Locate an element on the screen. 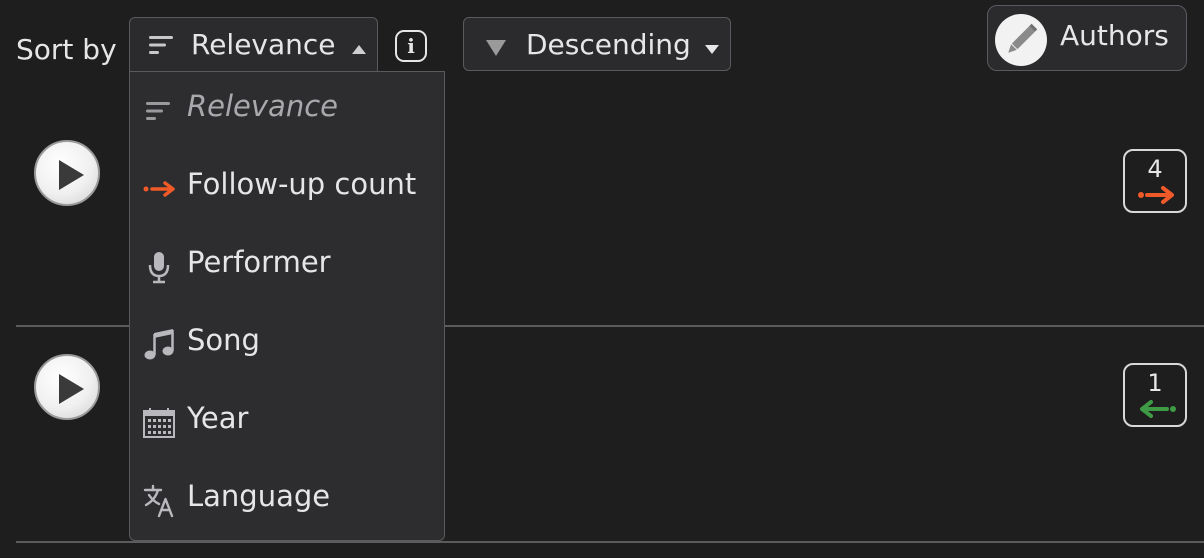 Image resolution: width=1204 pixels, height=558 pixels. menu-item-label: Performer is located at coordinates (259, 262).